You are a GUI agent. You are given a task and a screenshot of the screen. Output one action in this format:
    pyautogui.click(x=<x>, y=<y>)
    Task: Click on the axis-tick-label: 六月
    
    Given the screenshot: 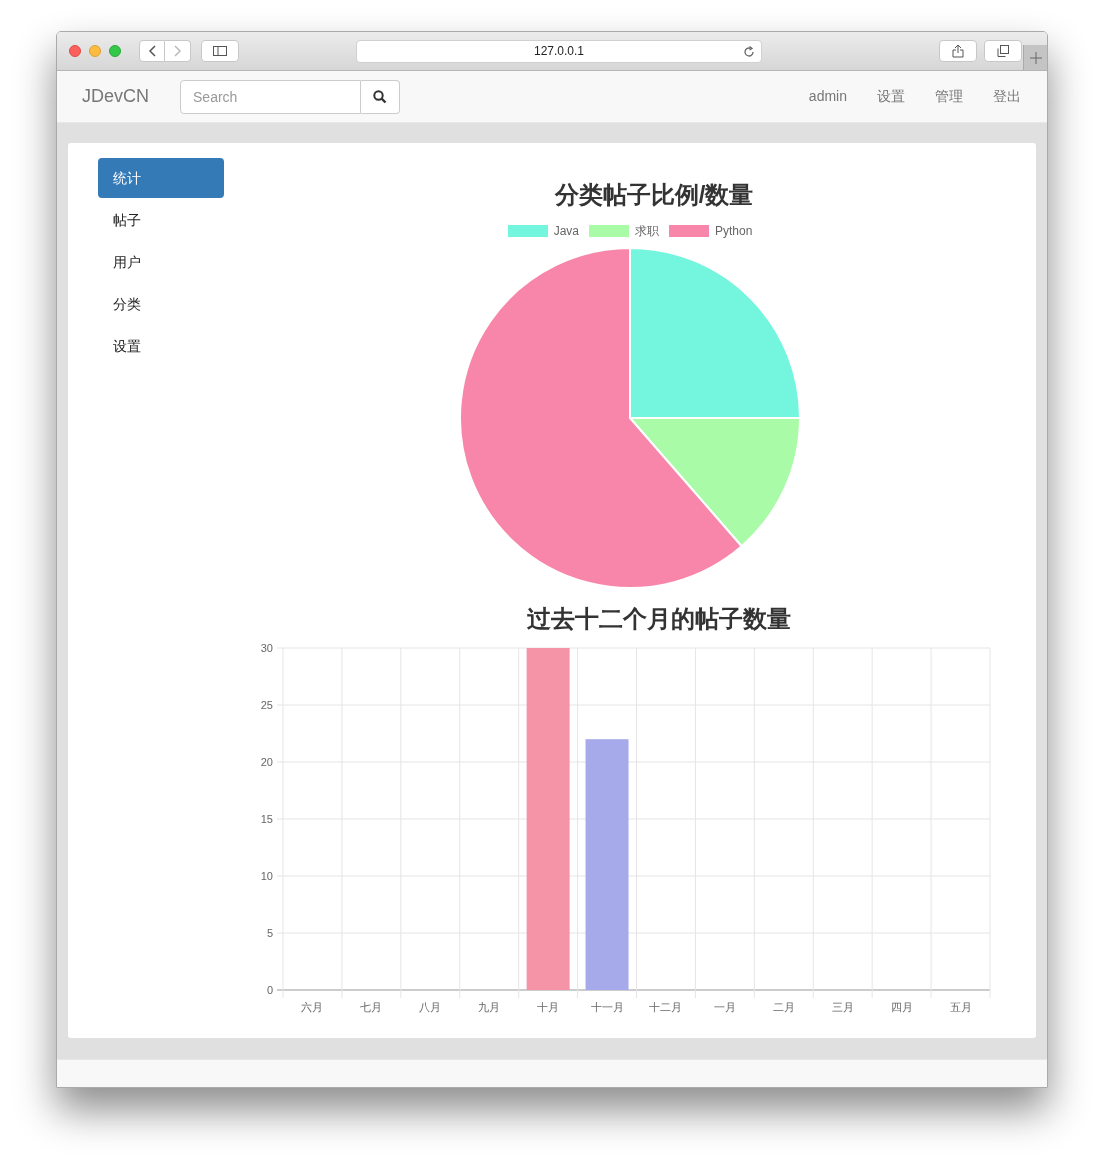 What is the action you would take?
    pyautogui.click(x=312, y=1007)
    